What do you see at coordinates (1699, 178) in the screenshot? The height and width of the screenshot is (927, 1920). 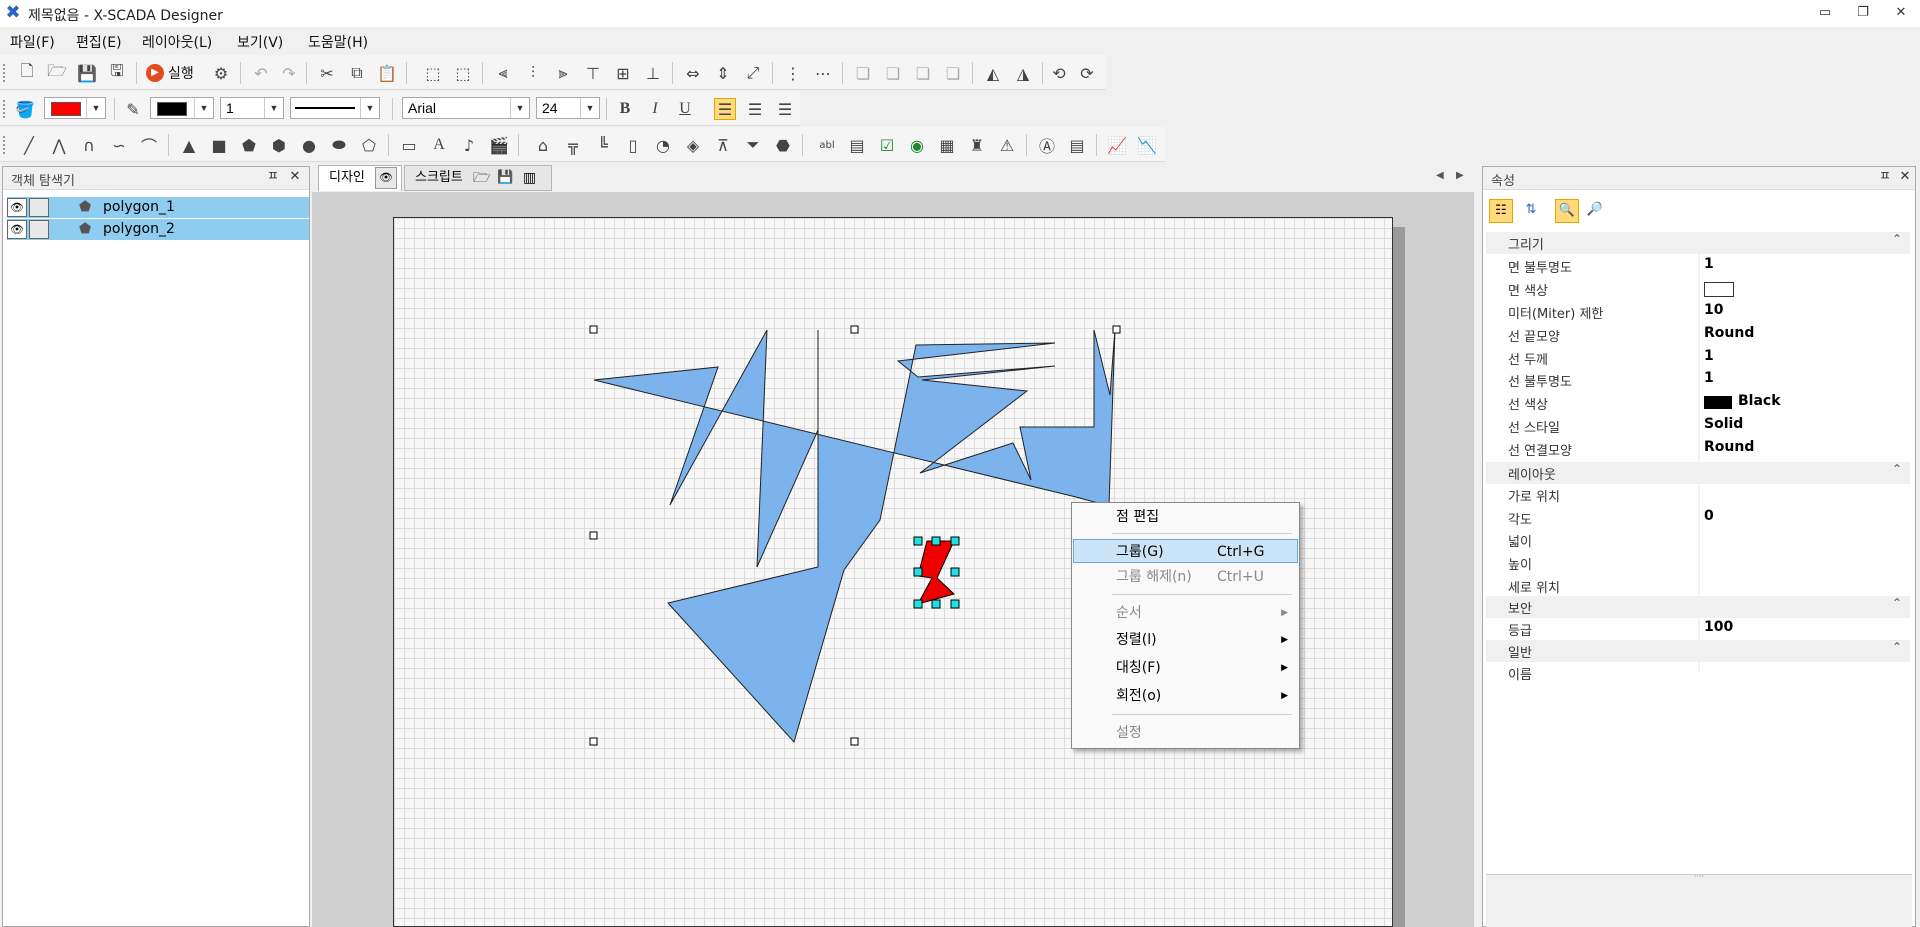 I see `properties-header: 속성 ㅍ ✕` at bounding box center [1699, 178].